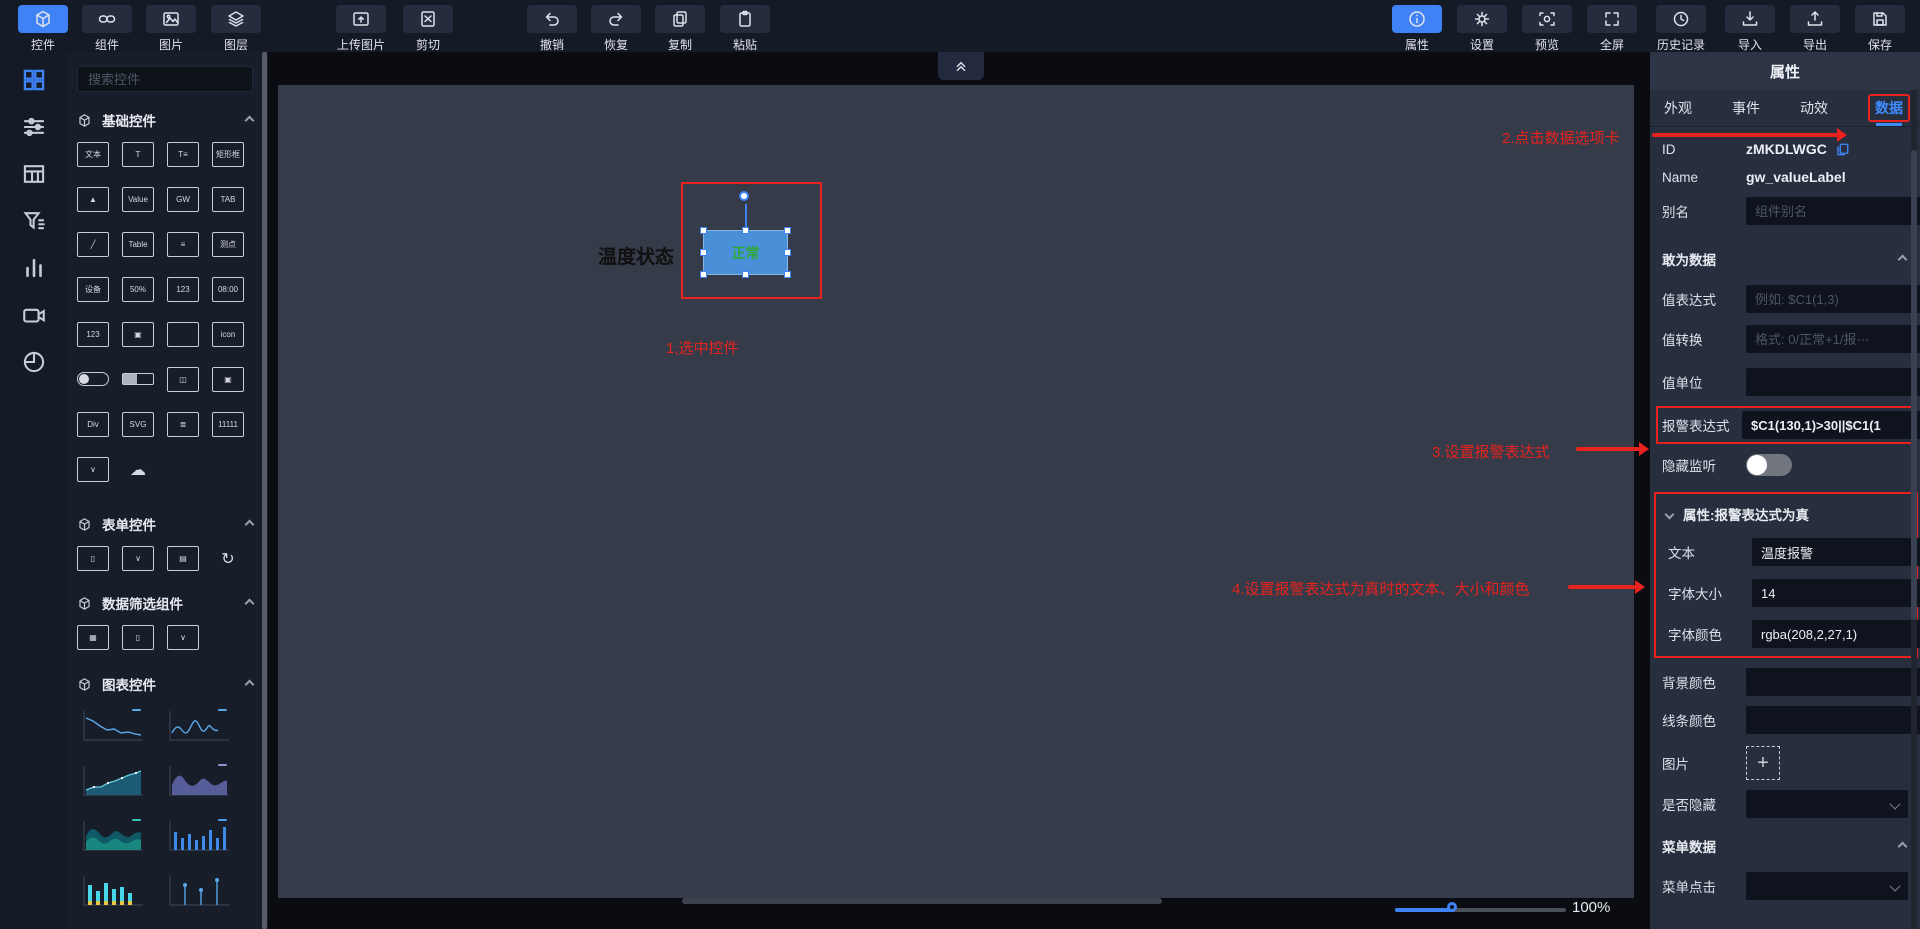  What do you see at coordinates (228, 289) in the screenshot?
I see `widget-clock: 08:00` at bounding box center [228, 289].